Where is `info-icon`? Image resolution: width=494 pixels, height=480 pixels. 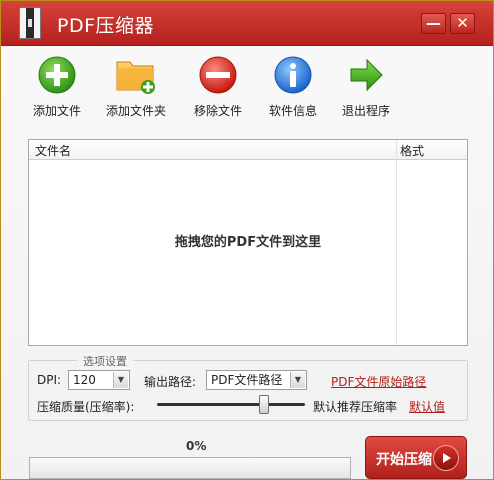 info-icon is located at coordinates (293, 75).